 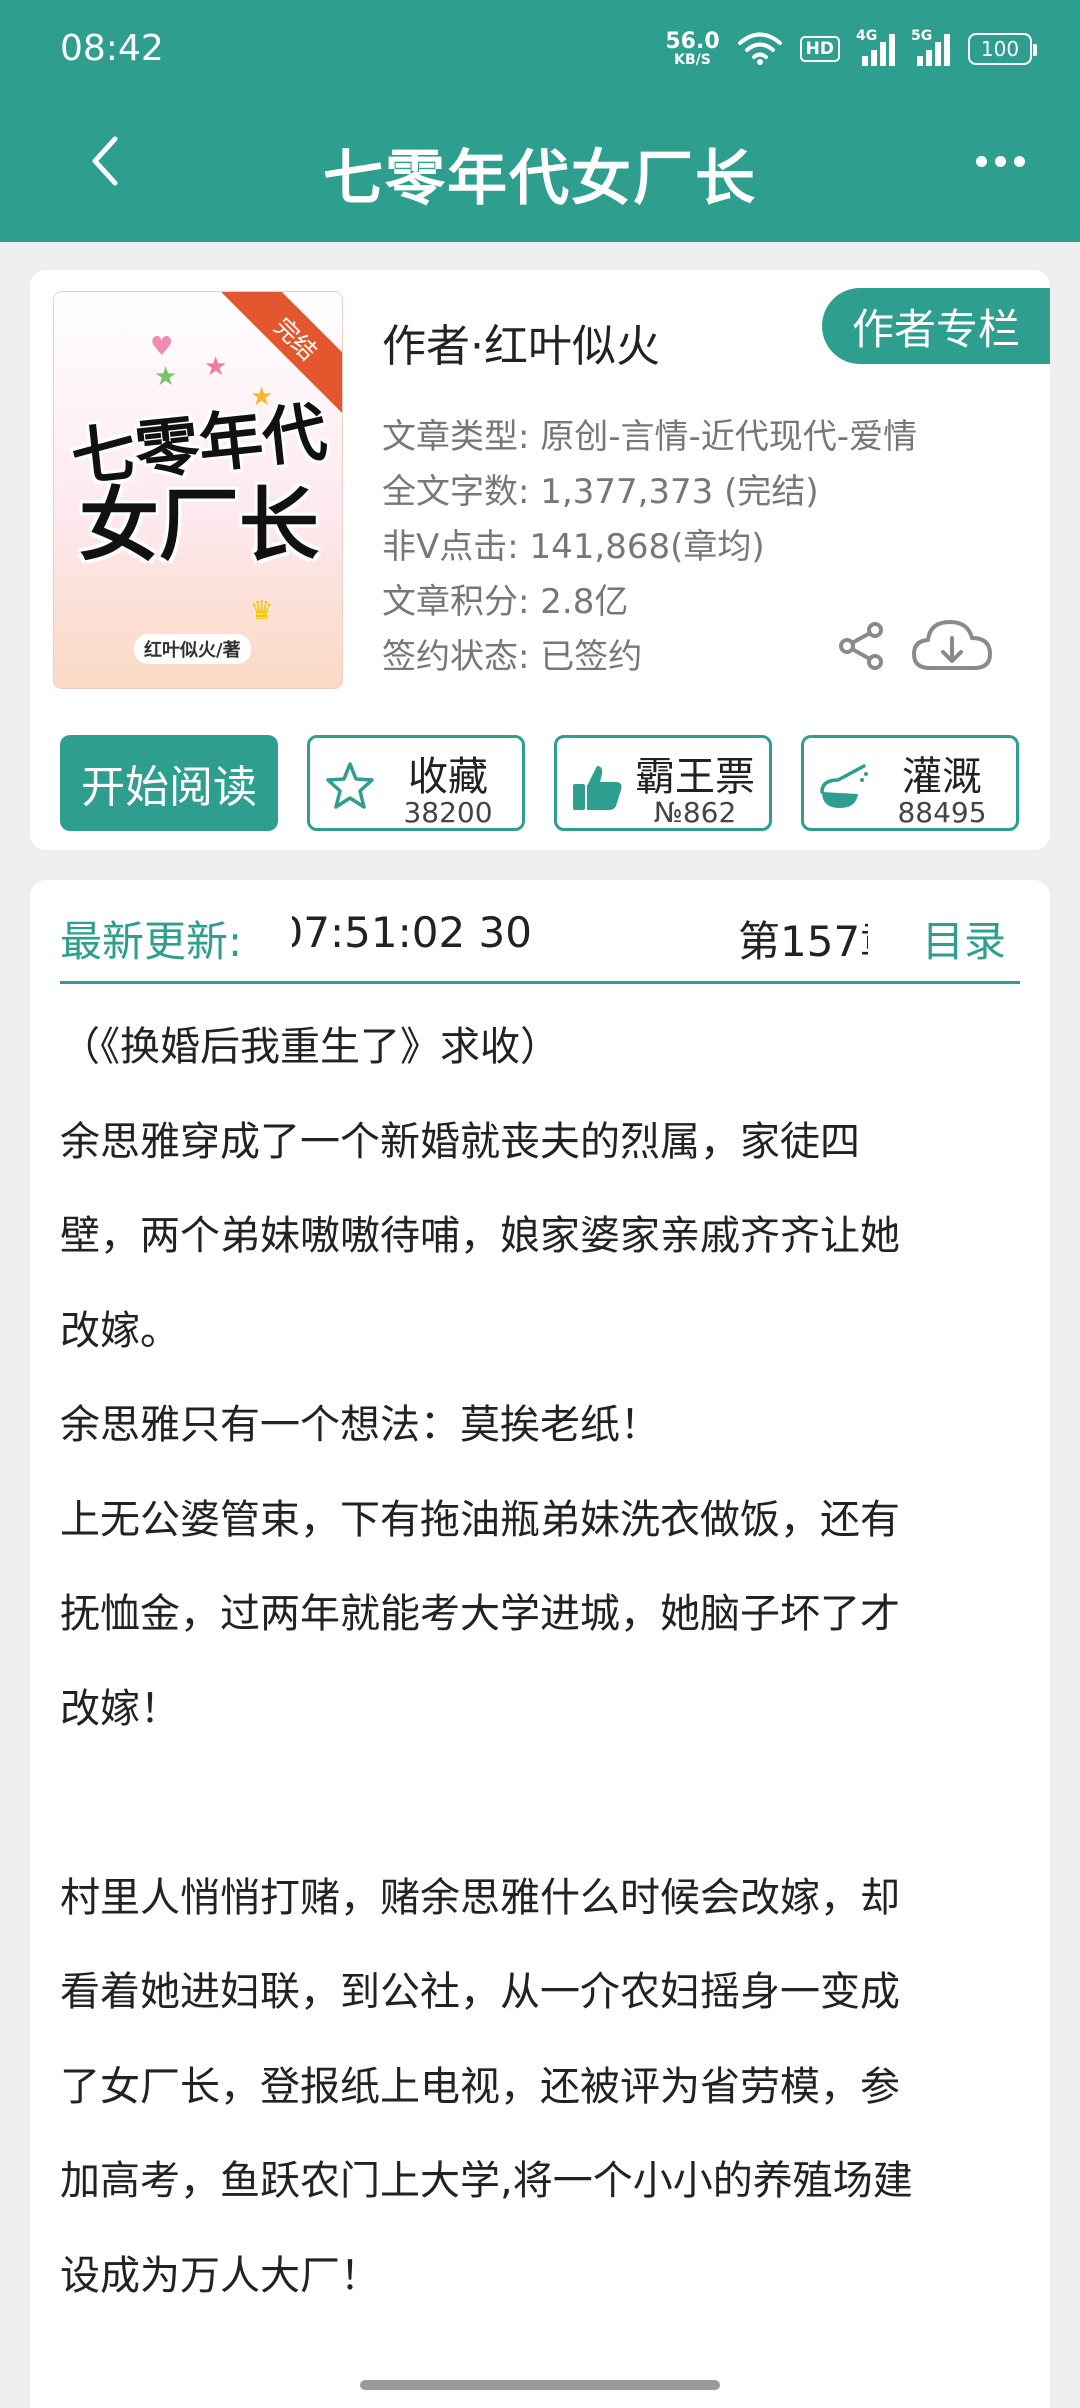 I want to click on book-cover: ♥ ★ ★ ★ 完结 七零年代 女厂长 ♛ 红叶似火/著, so click(x=198, y=490).